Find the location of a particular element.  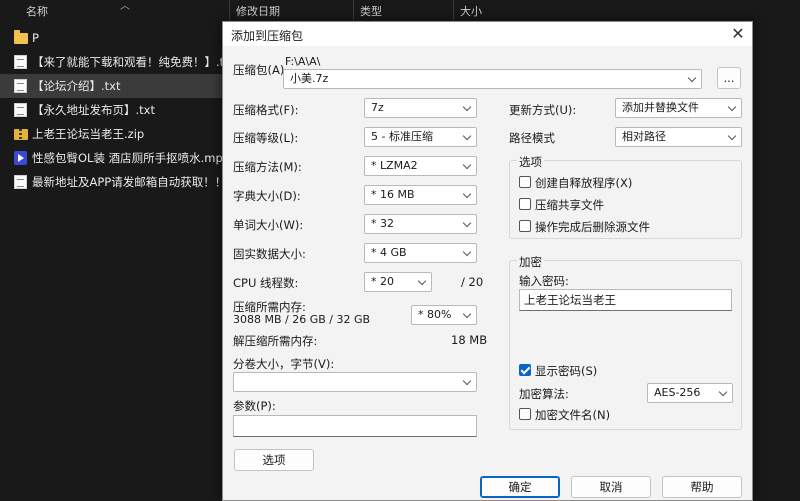

level-label: 压缩等级(L): is located at coordinates (266, 138).